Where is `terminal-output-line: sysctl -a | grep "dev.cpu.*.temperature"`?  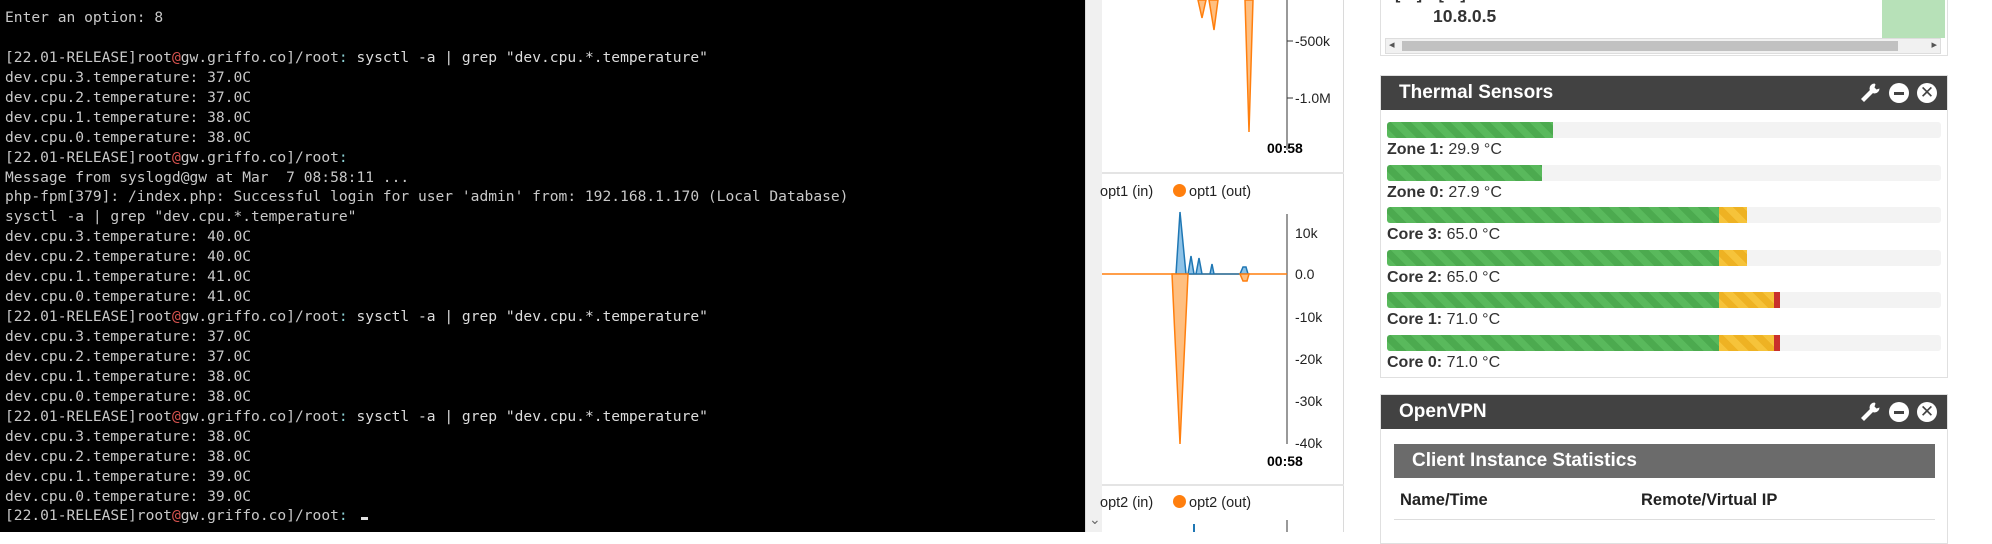 terminal-output-line: sysctl -a | grep "dev.cpu.*.temperature" is located at coordinates (181, 217).